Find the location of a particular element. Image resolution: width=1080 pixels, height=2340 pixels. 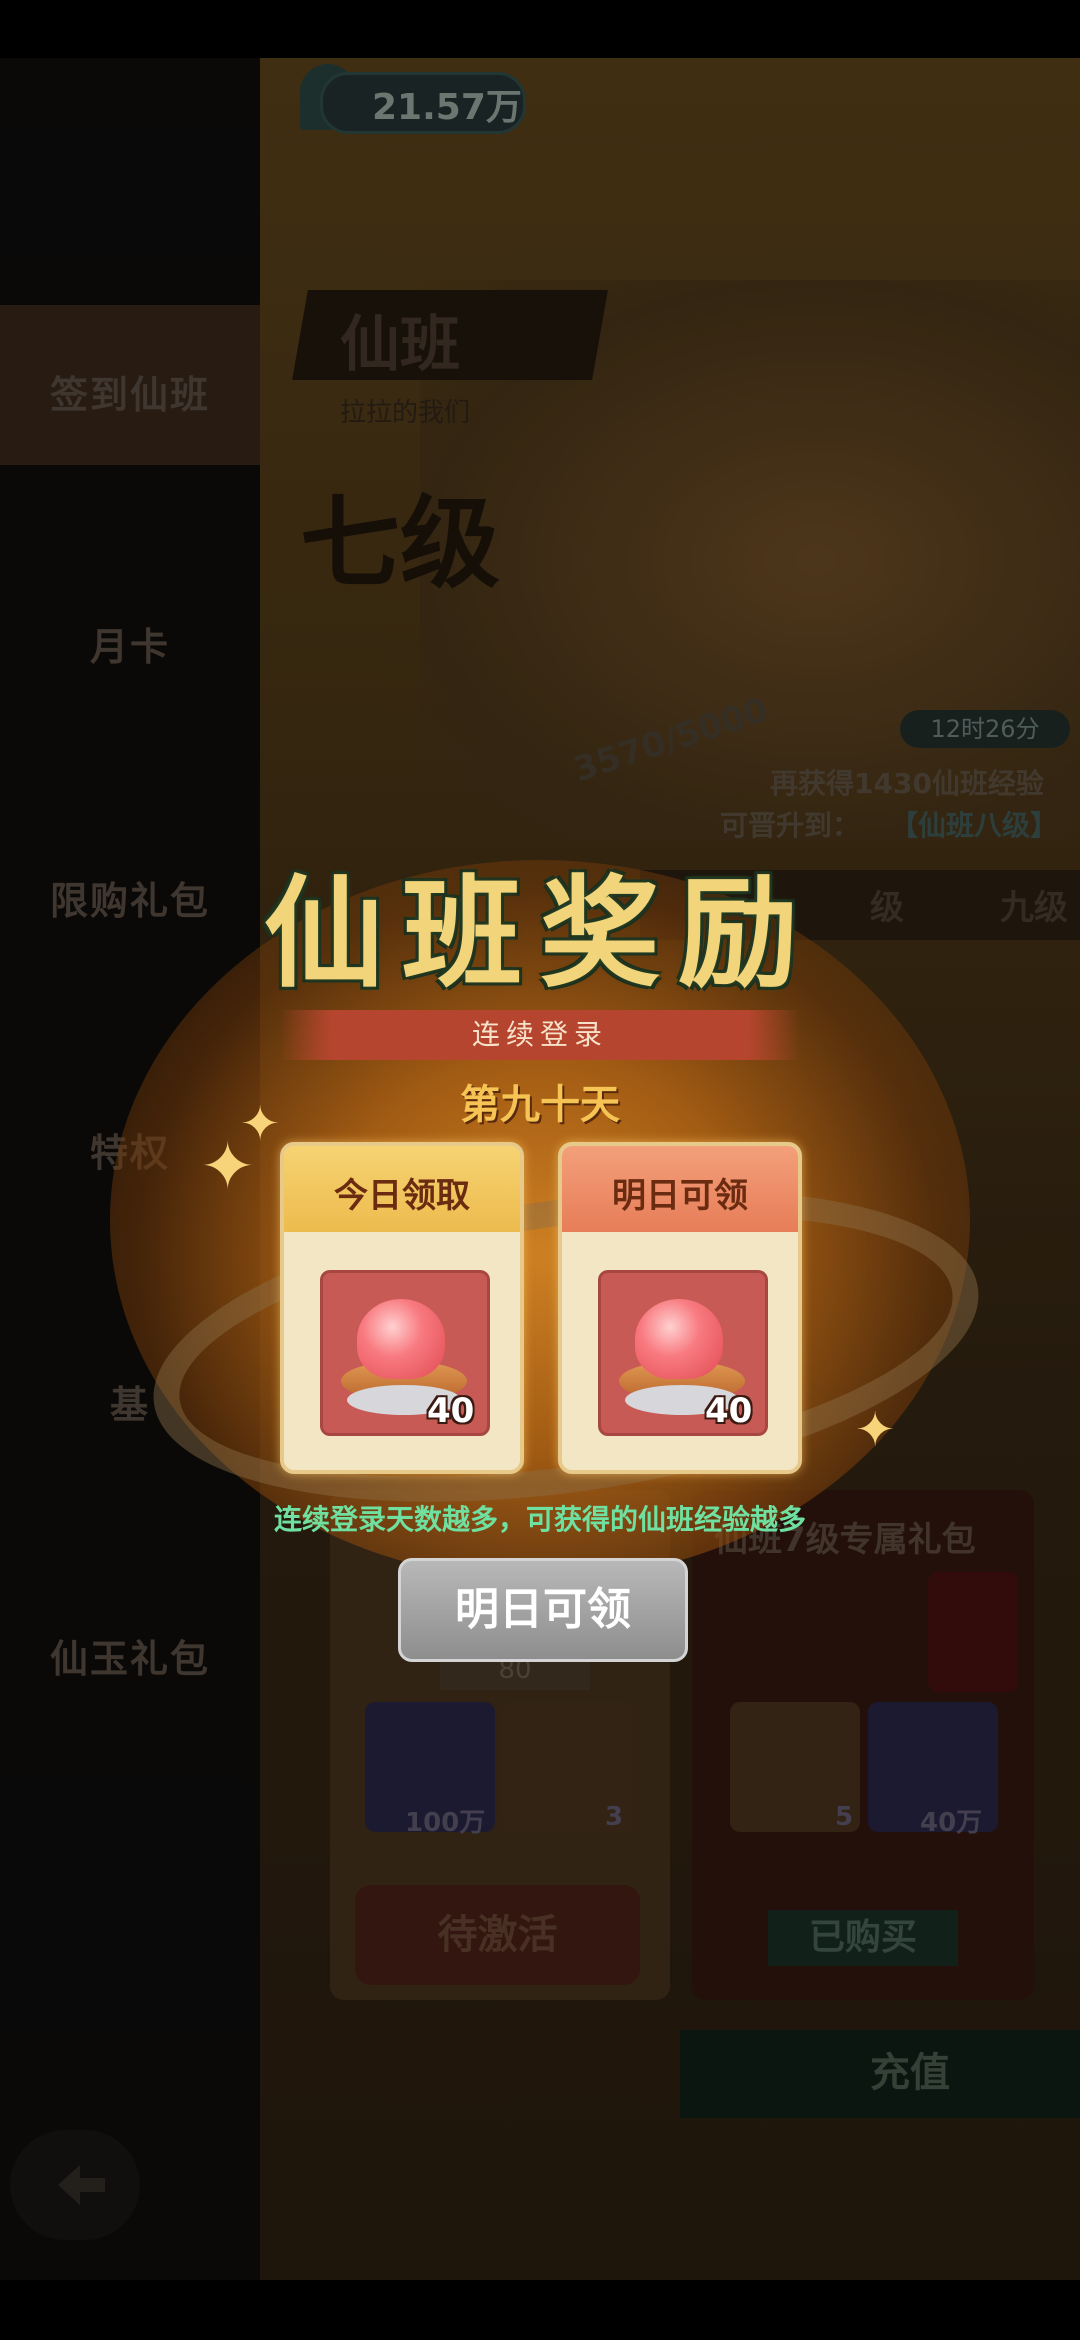

login-hint-text: 连续登录天数越多，可获得的仙班经验越多 is located at coordinates (539, 1519).